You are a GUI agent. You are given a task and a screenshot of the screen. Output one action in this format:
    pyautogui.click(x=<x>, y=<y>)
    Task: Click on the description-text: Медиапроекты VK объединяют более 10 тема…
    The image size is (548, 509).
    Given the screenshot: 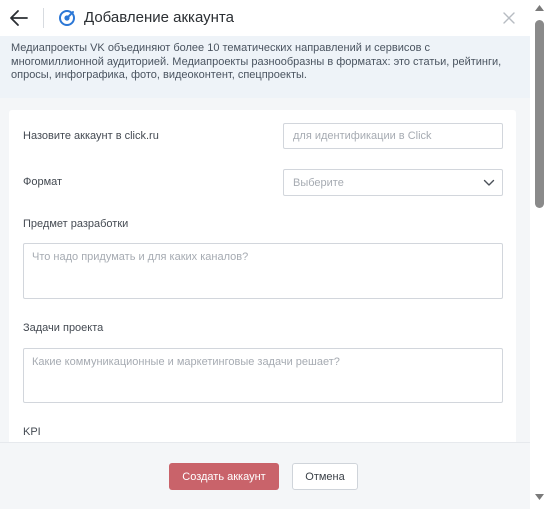 What is the action you would take?
    pyautogui.click(x=265, y=67)
    